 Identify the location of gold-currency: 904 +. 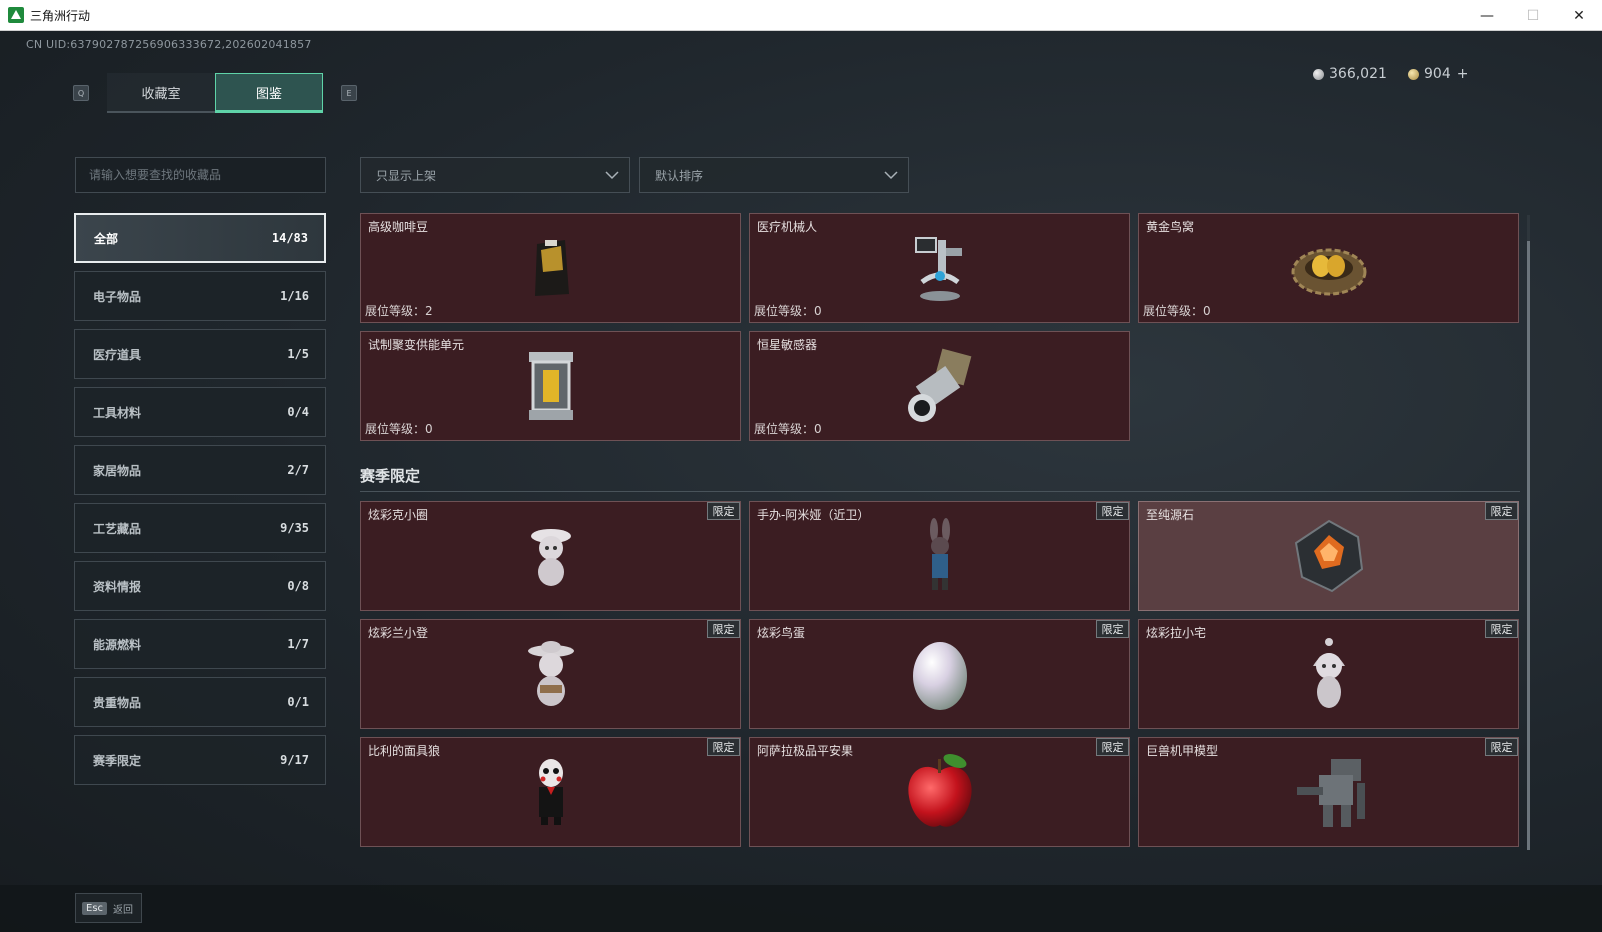
(1438, 74).